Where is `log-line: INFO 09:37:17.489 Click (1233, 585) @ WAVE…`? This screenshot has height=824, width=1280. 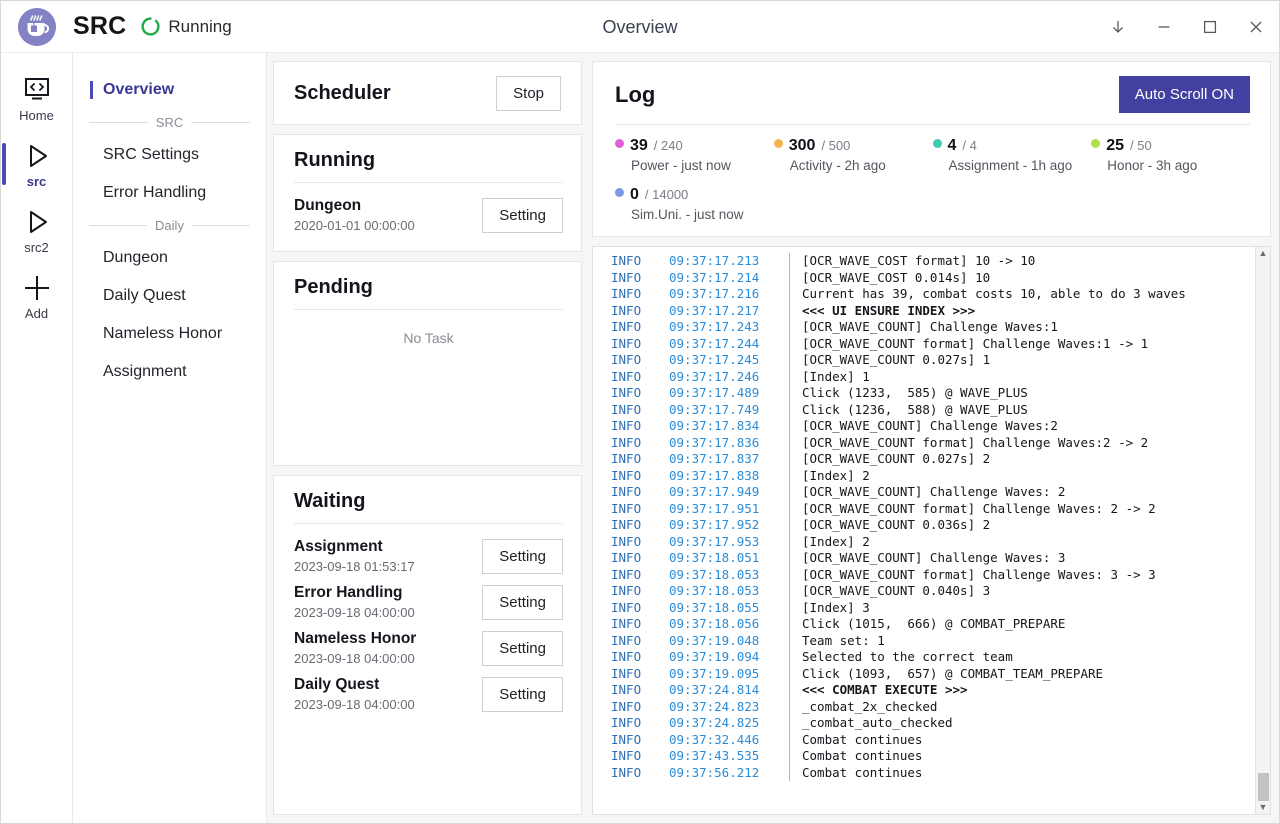
log-line: INFO 09:37:17.489 Click (1233, 585) @ WAVE… is located at coordinates (924, 393).